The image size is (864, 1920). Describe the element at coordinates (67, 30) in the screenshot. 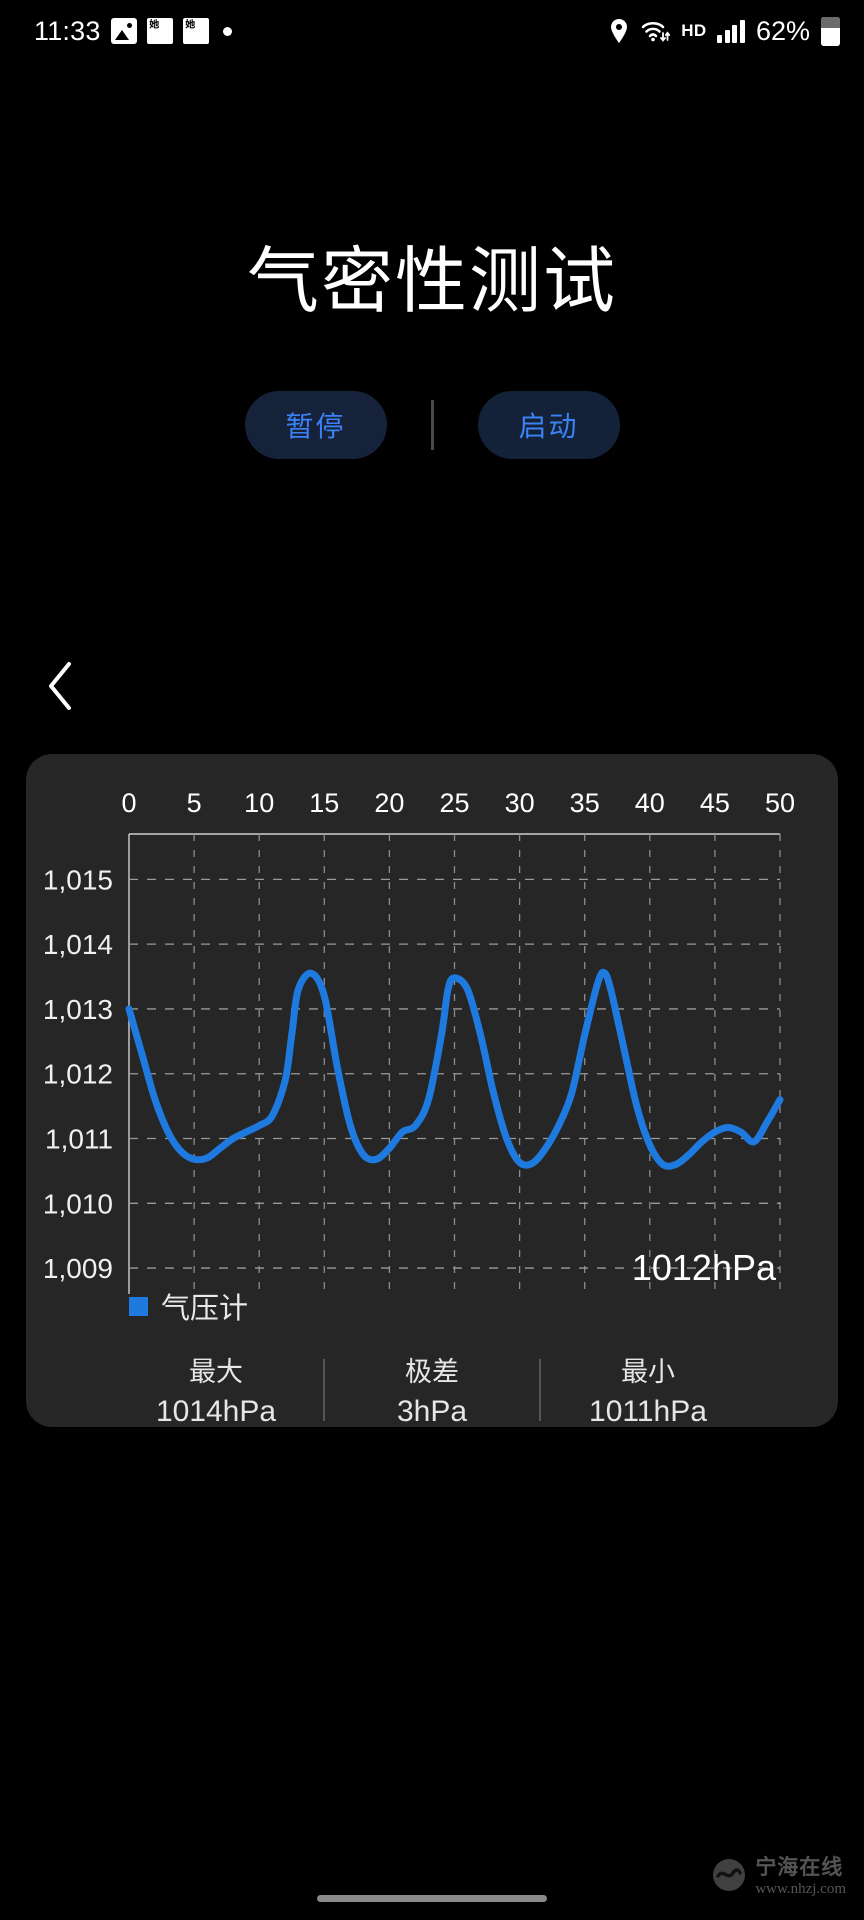

I see `status-time: 11:33` at that location.